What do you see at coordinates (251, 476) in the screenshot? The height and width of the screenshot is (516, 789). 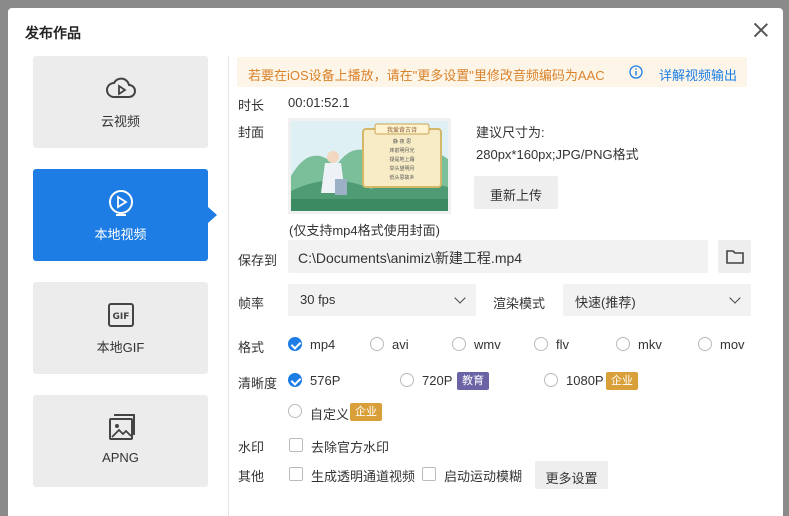 I see `other-label: 其他` at bounding box center [251, 476].